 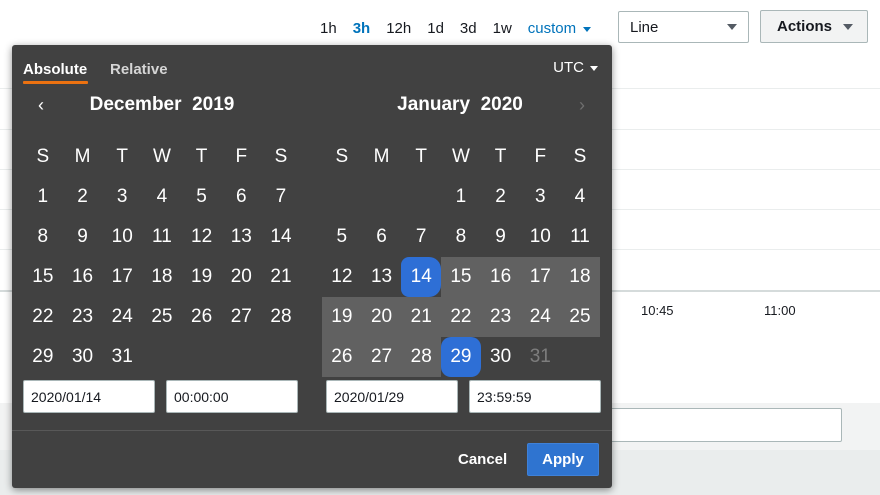 What do you see at coordinates (162, 317) in the screenshot?
I see `dec-day-25: 25` at bounding box center [162, 317].